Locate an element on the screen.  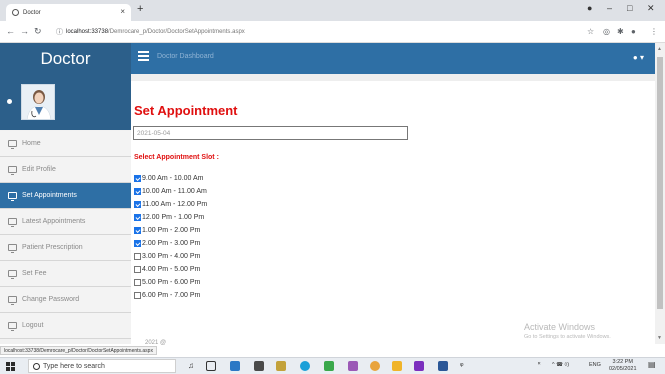
sidebar-item-edit-profile: Edit Profile is located at coordinates (65, 170).